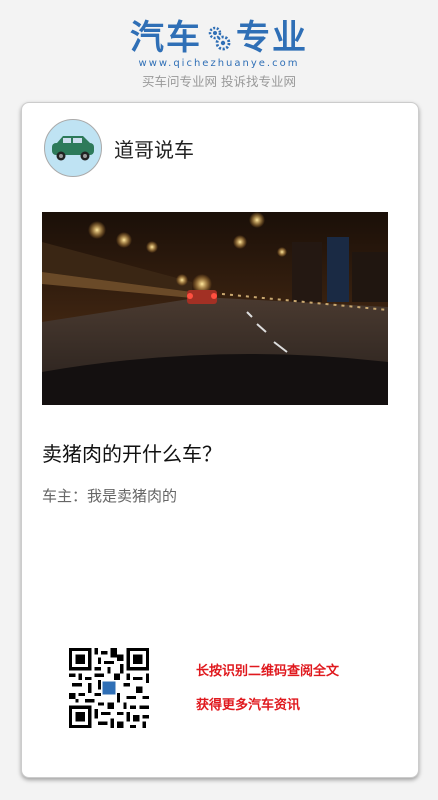 Image resolution: width=438 pixels, height=800 pixels. I want to click on car-avatar-icon, so click(73, 148).